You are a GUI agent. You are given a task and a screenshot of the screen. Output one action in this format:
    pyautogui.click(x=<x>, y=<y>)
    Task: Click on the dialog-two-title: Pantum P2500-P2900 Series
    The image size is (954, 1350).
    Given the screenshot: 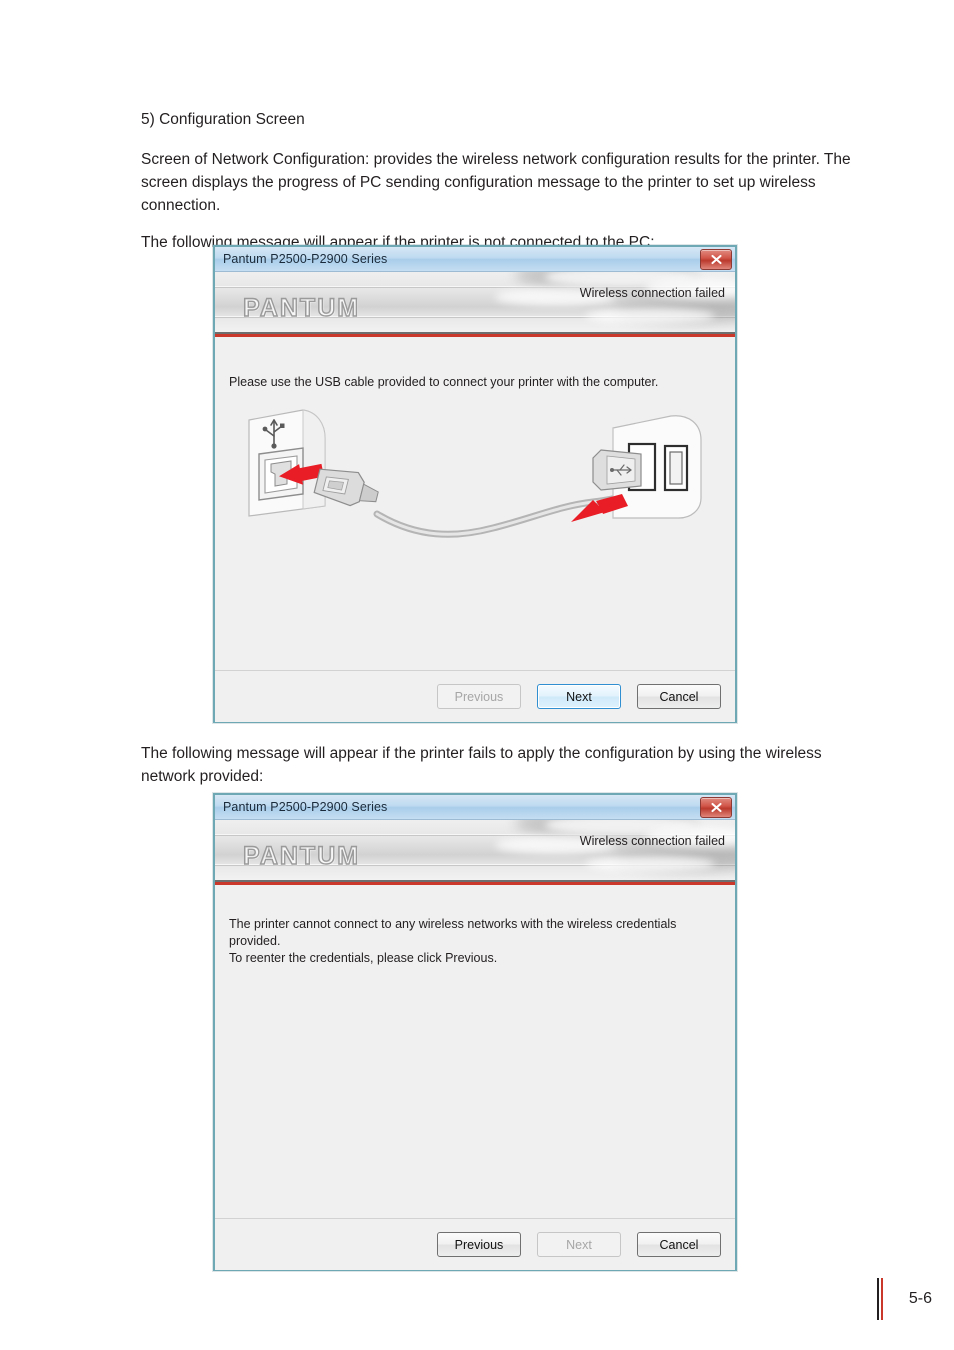 What is the action you would take?
    pyautogui.click(x=305, y=807)
    